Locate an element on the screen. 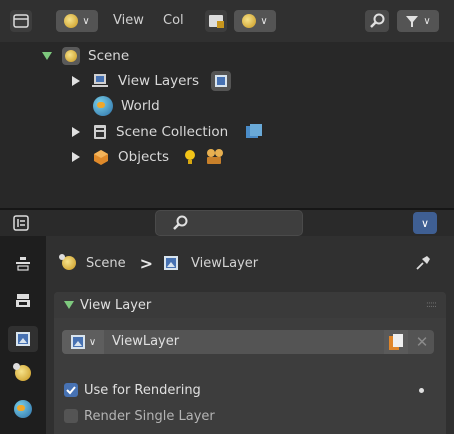 Image resolution: width=454 pixels, height=434 pixels. breadcrumb-view-layer: ViewLayer is located at coordinates (225, 263).